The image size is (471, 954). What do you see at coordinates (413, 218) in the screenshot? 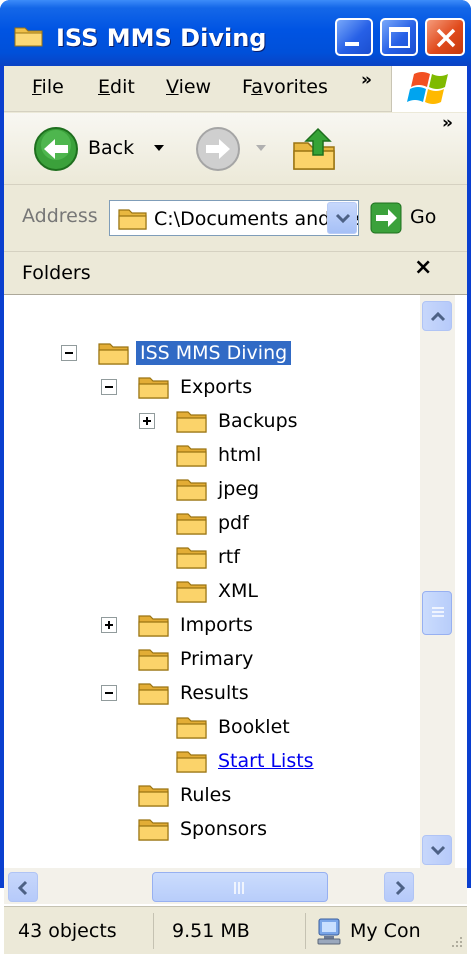
I see `go-button: Go` at bounding box center [413, 218].